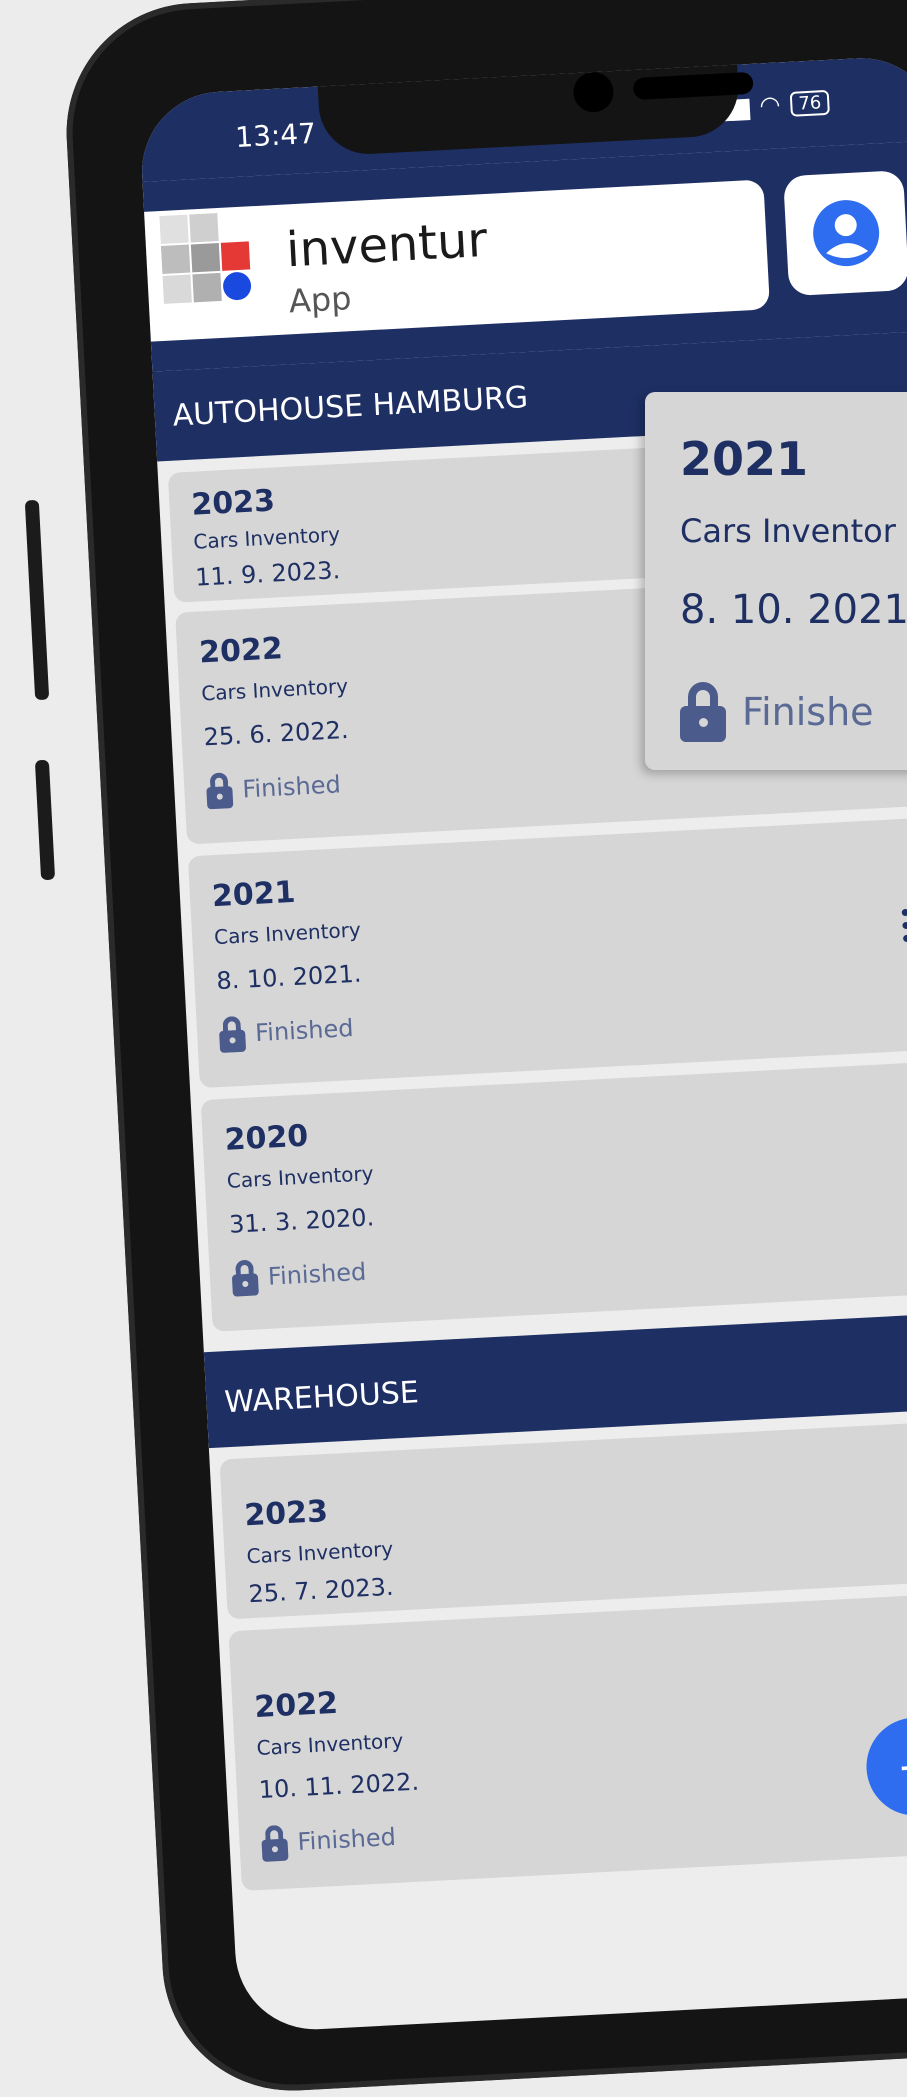 This screenshot has height=2097, width=907. Describe the element at coordinates (770, 105) in the screenshot. I see `wifi-icon: ◠` at that location.